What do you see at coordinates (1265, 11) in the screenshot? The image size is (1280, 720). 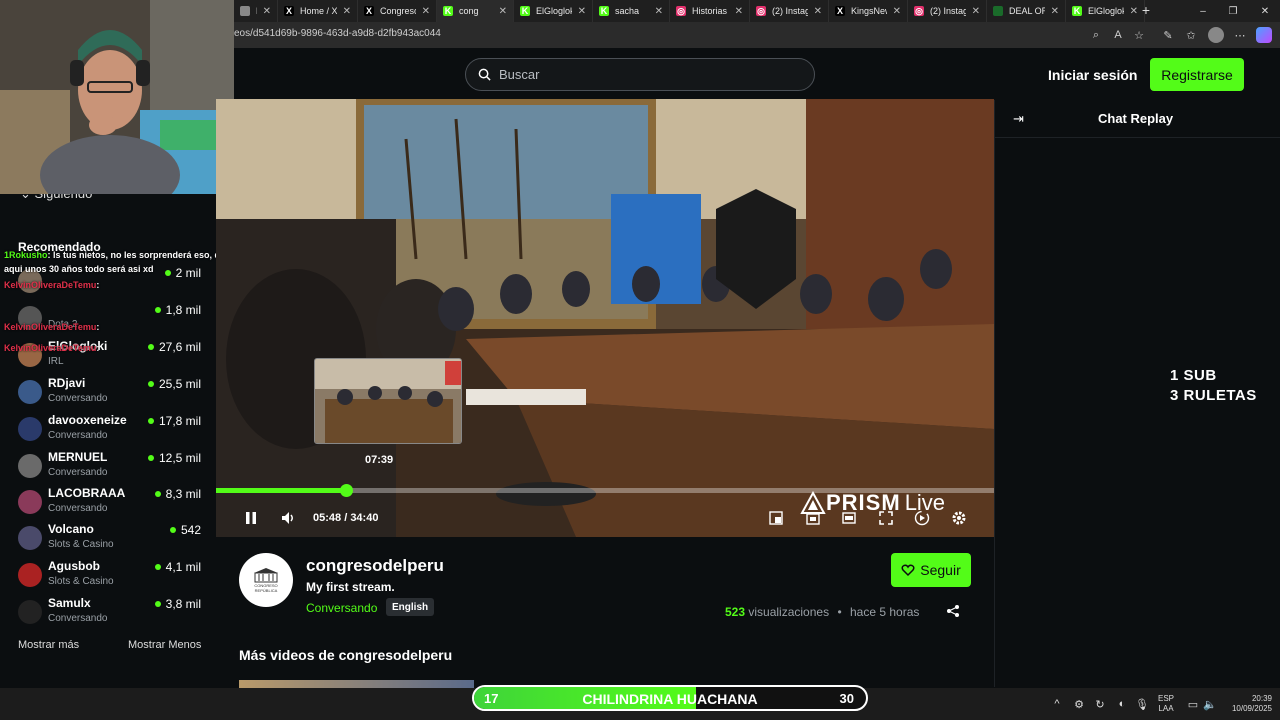 I see `close-window-icon: ✕` at bounding box center [1265, 11].